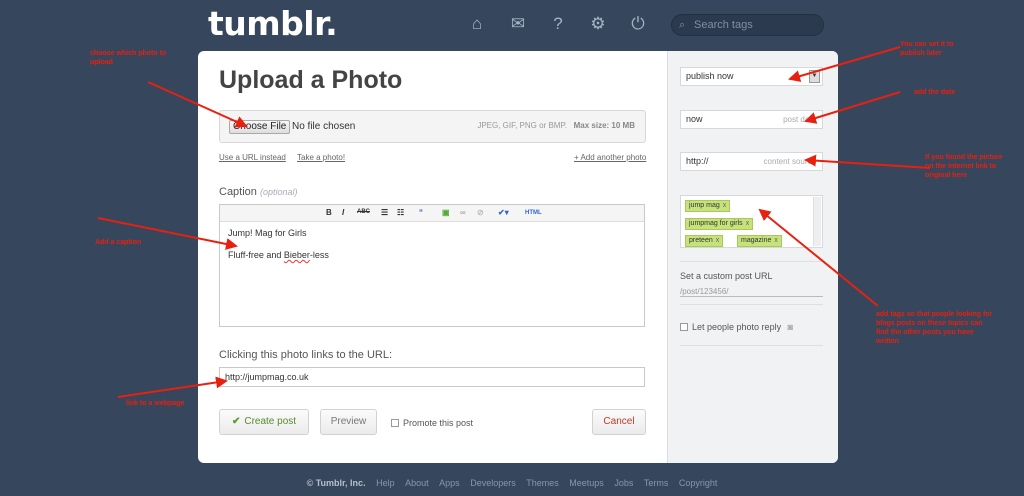 This screenshot has width=1024, height=496. I want to click on click-url-input: http://jumpmag.co.uk, so click(432, 377).